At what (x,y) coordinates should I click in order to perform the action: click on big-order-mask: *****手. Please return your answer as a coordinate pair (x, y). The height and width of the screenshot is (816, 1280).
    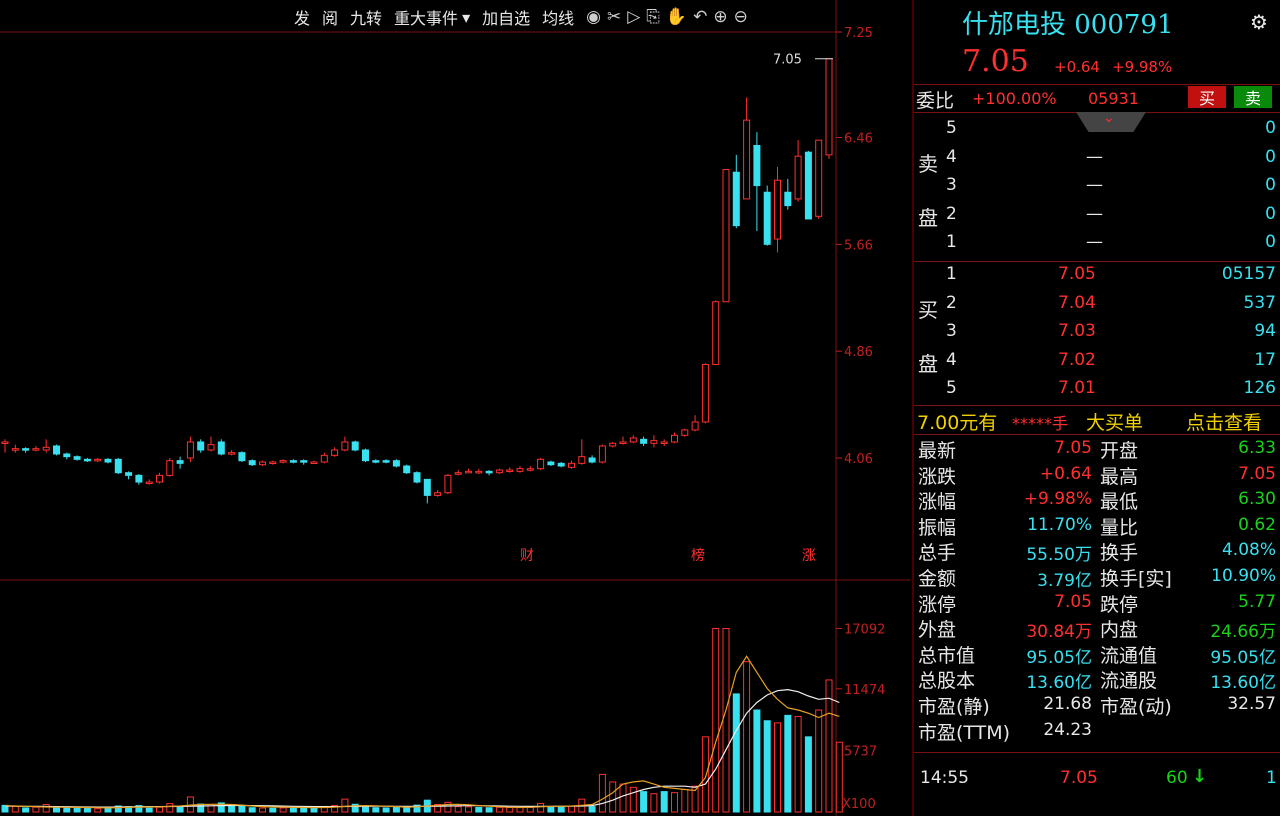
    Looking at the image, I should click on (1040, 423).